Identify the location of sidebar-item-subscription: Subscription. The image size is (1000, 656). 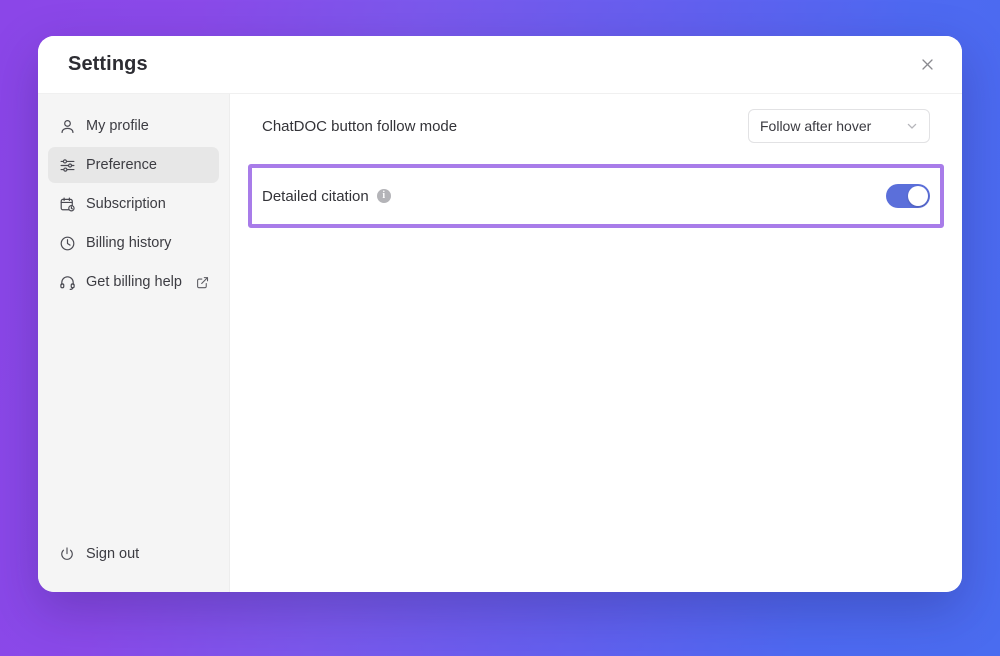
(133, 204).